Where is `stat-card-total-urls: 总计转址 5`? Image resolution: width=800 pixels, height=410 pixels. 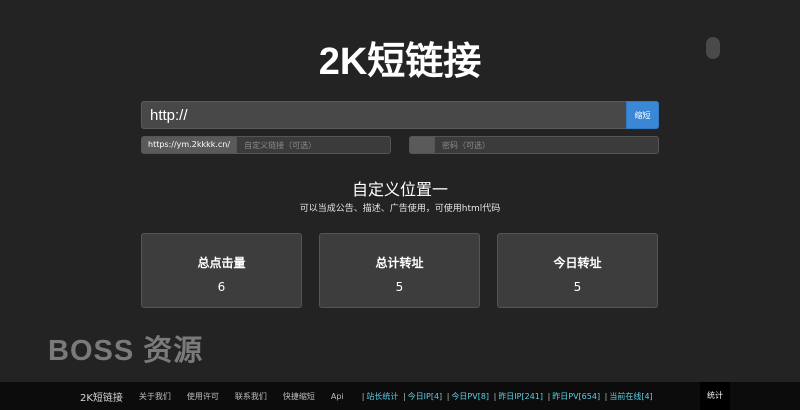
stat-card-total-urls: 总计转址 5 is located at coordinates (399, 270).